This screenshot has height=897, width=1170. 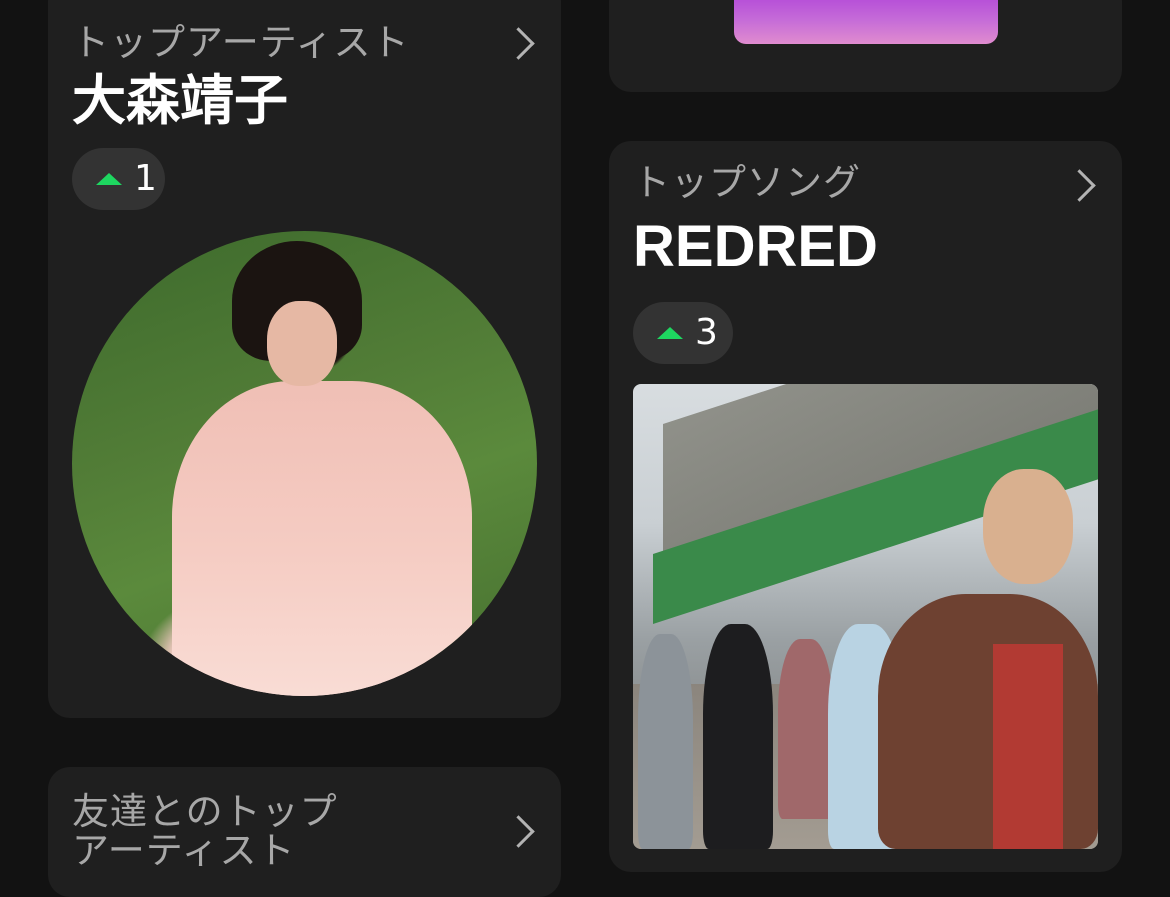 What do you see at coordinates (1028, 526) in the screenshot?
I see `artwork-head` at bounding box center [1028, 526].